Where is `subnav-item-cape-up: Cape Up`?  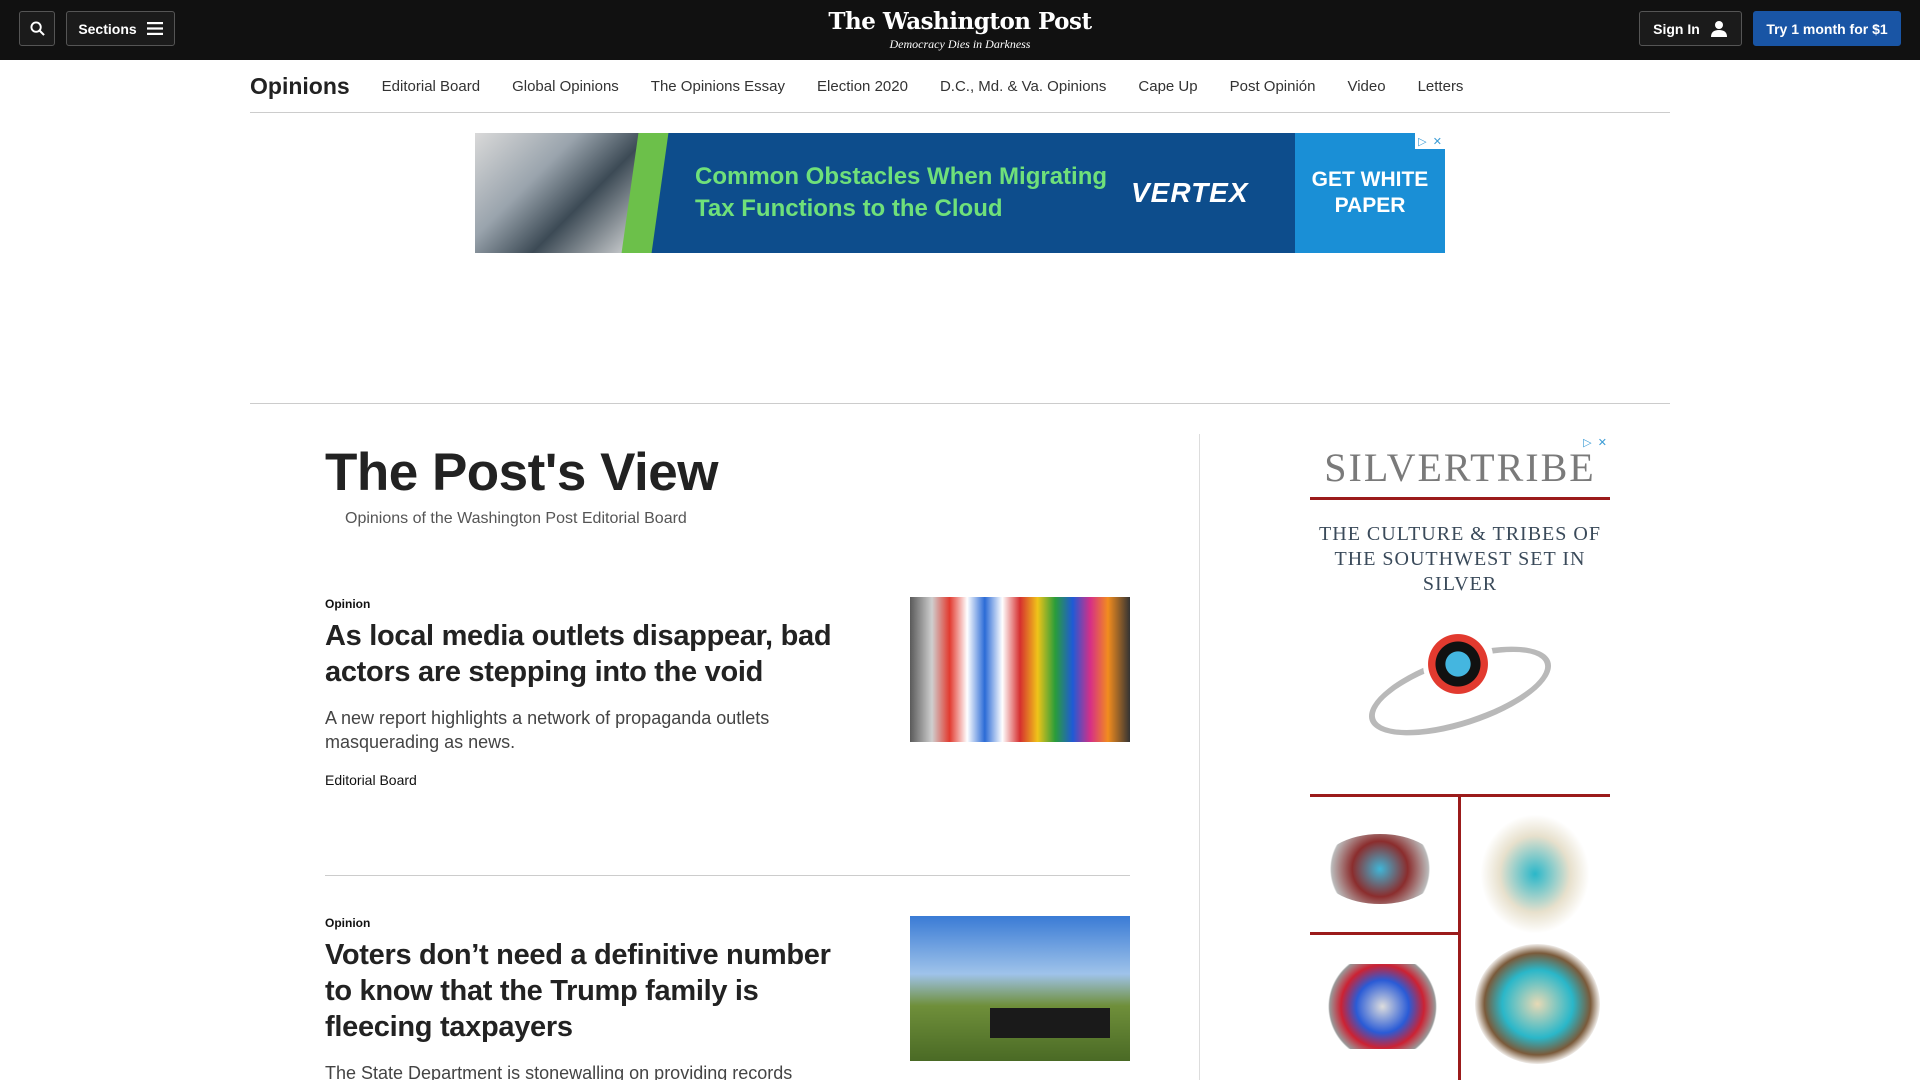 subnav-item-cape-up: Cape Up is located at coordinates (1167, 86).